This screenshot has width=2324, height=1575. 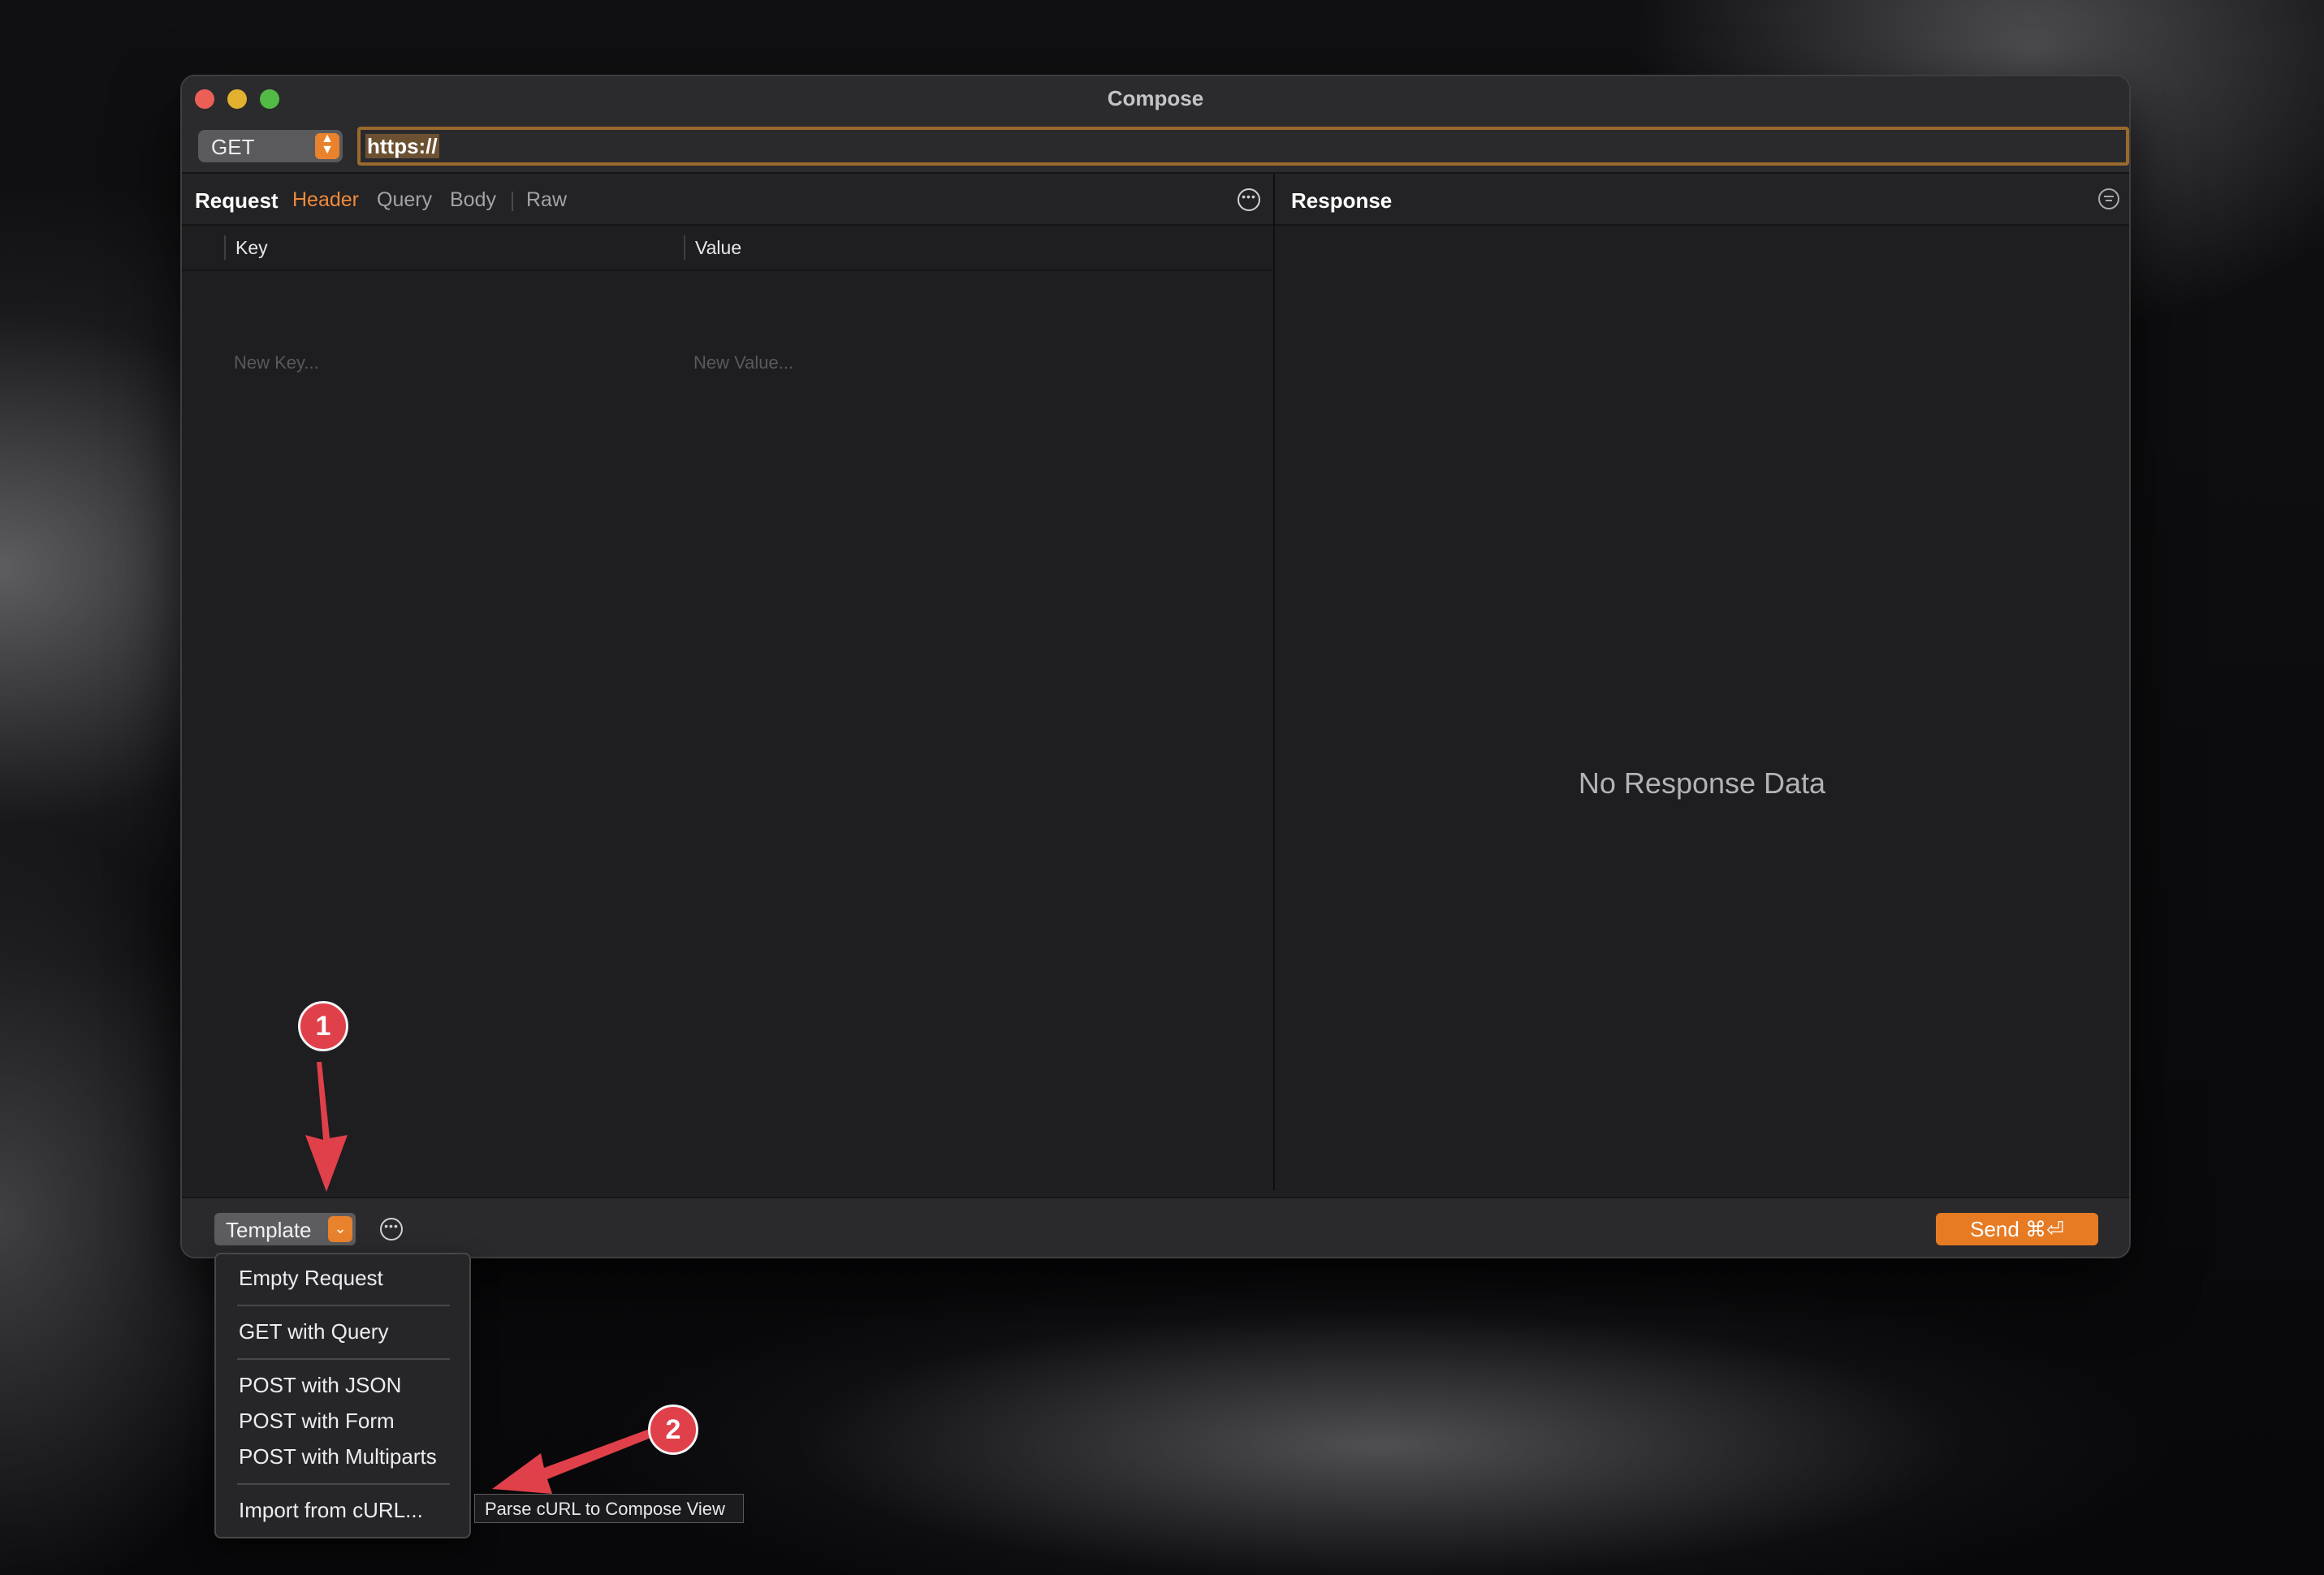 I want to click on menu-item-post-with-json: POST with JSON, so click(x=320, y=1386).